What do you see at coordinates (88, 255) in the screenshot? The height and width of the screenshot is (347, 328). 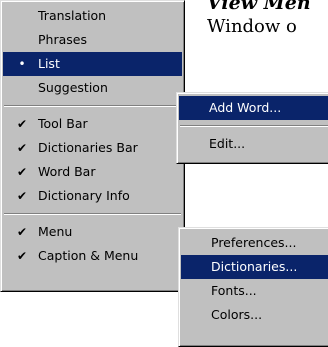 I see `menu-item-label: Caption & Menu` at bounding box center [88, 255].